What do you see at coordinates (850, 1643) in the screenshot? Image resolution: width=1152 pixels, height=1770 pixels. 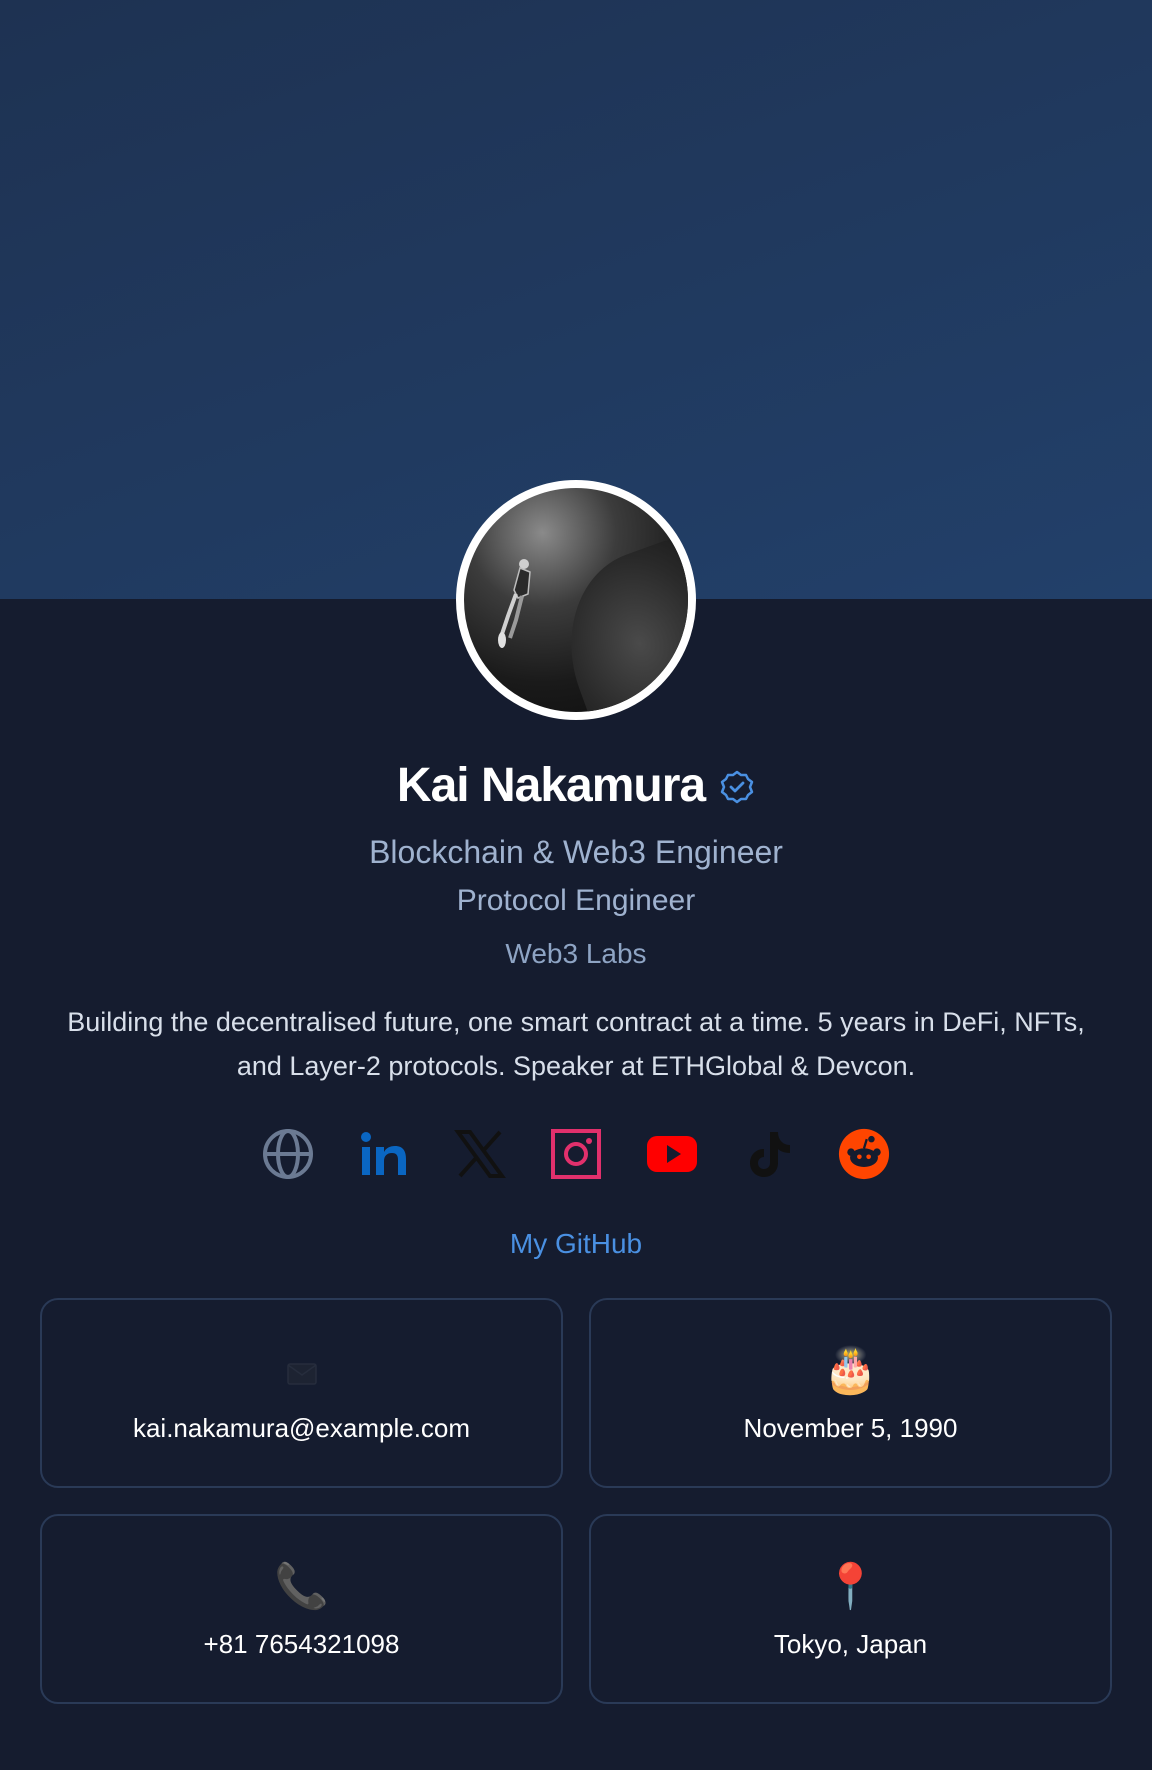 I see `location-value: Tokyo, Japan` at bounding box center [850, 1643].